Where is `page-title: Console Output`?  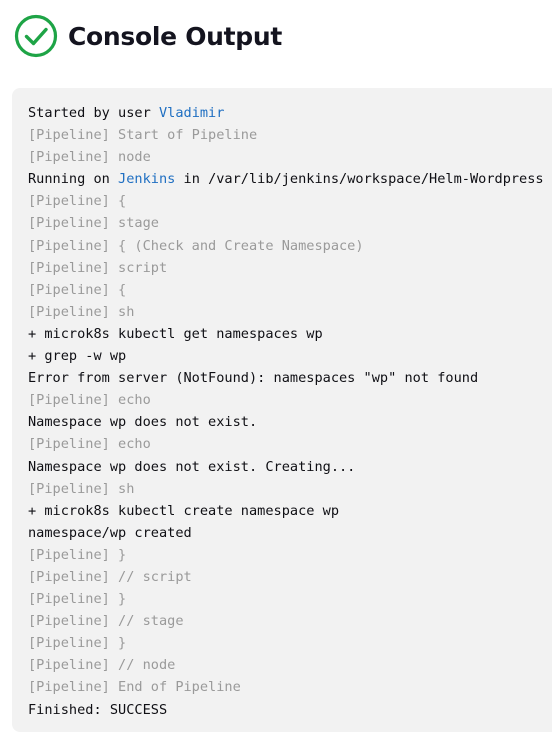 page-title: Console Output is located at coordinates (175, 36).